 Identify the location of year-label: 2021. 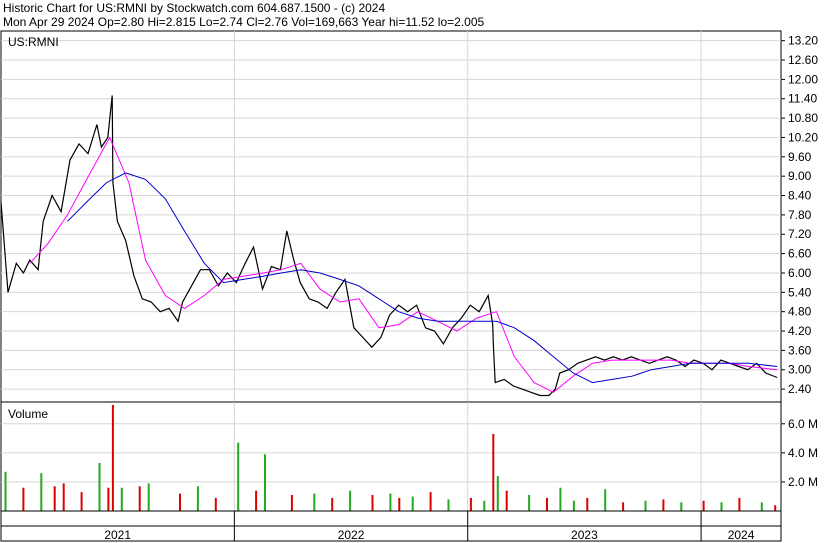
(117, 535).